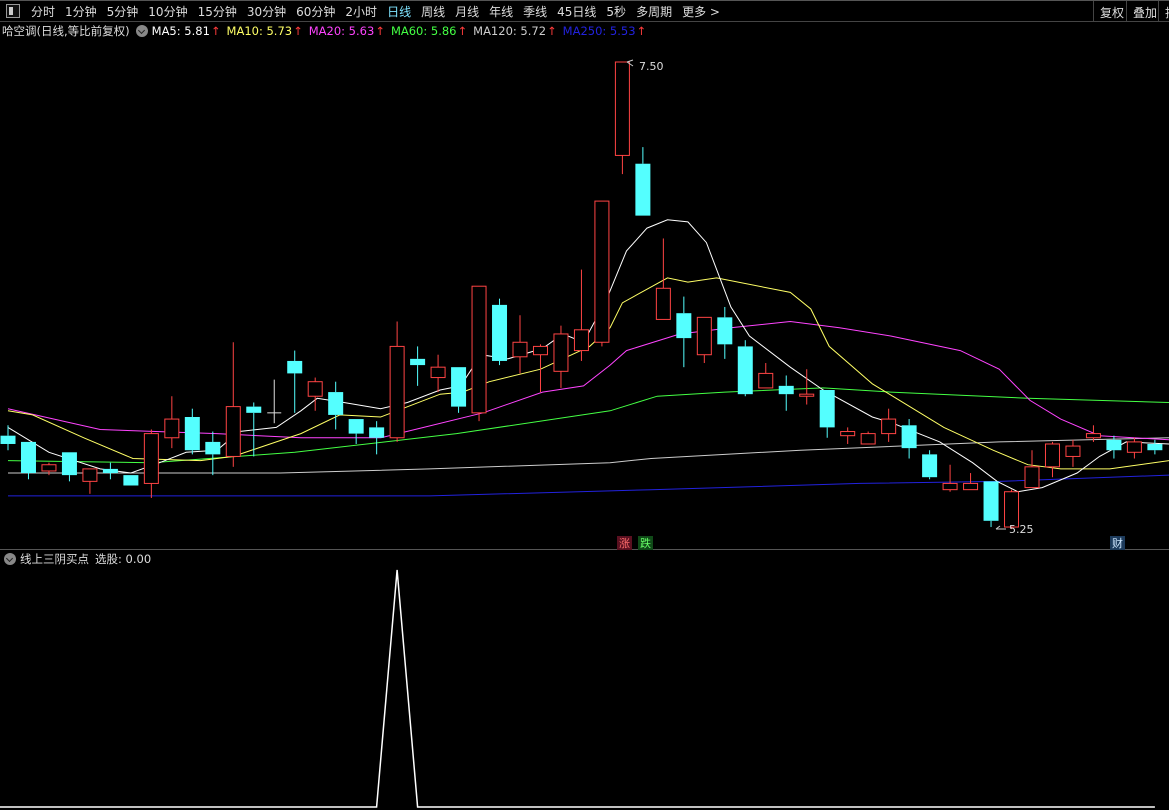 This screenshot has height=810, width=1169. I want to click on rise-marker: 涨, so click(624, 543).